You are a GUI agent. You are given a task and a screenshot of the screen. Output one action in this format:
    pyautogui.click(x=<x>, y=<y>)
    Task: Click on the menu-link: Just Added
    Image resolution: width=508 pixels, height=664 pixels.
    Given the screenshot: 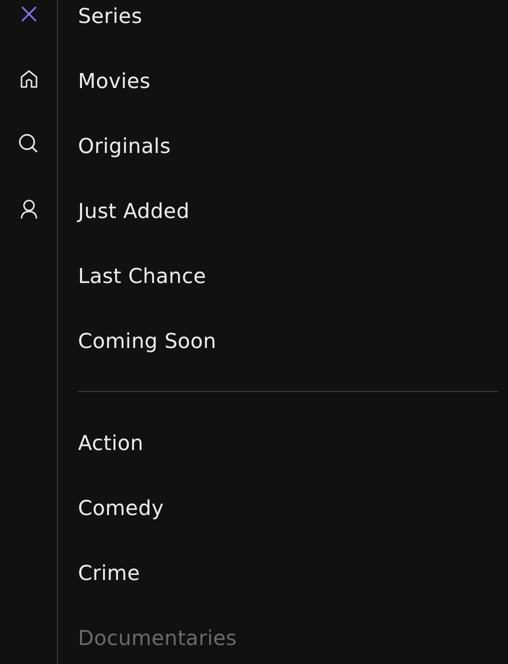 What is the action you would take?
    pyautogui.click(x=134, y=210)
    